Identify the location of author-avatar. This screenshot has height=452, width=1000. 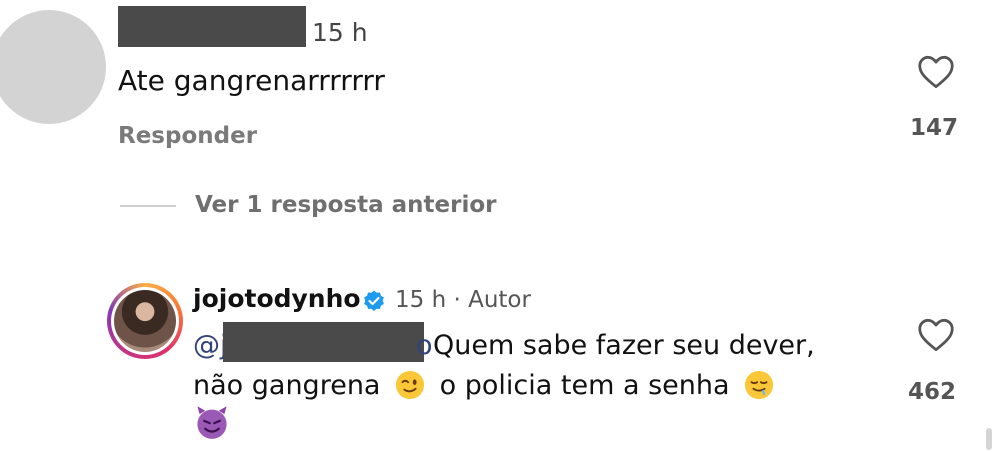
(145, 321).